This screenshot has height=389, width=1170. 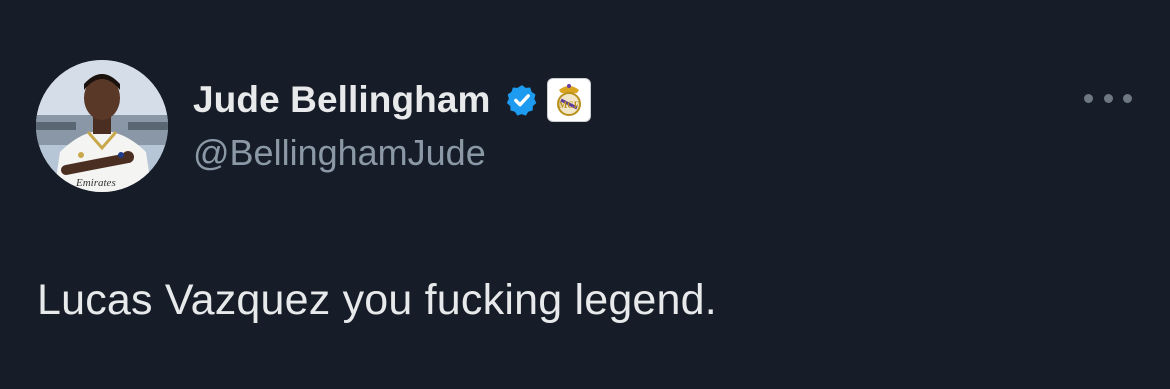 I want to click on display-name: Jude Bellingham, so click(x=342, y=100).